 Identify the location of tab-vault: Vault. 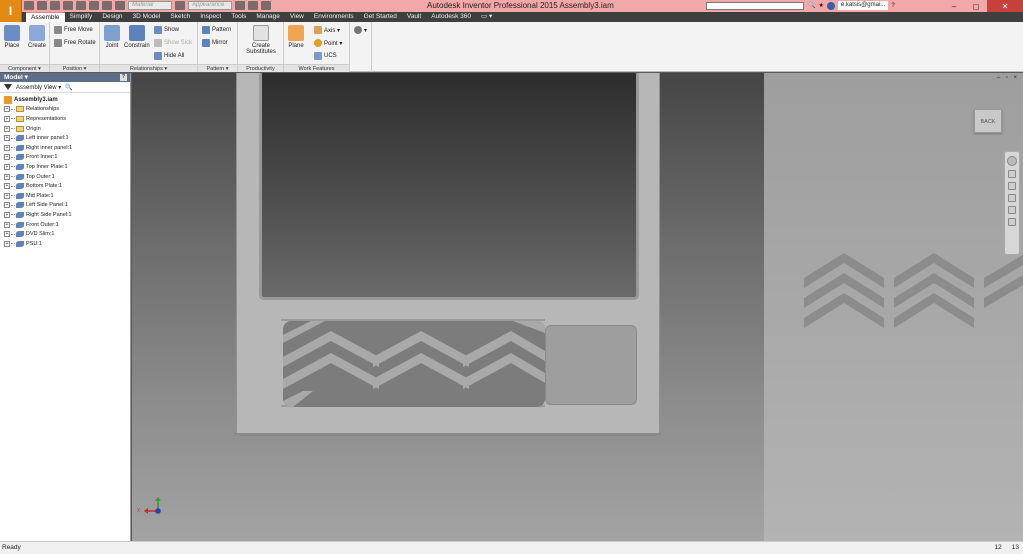
(414, 17).